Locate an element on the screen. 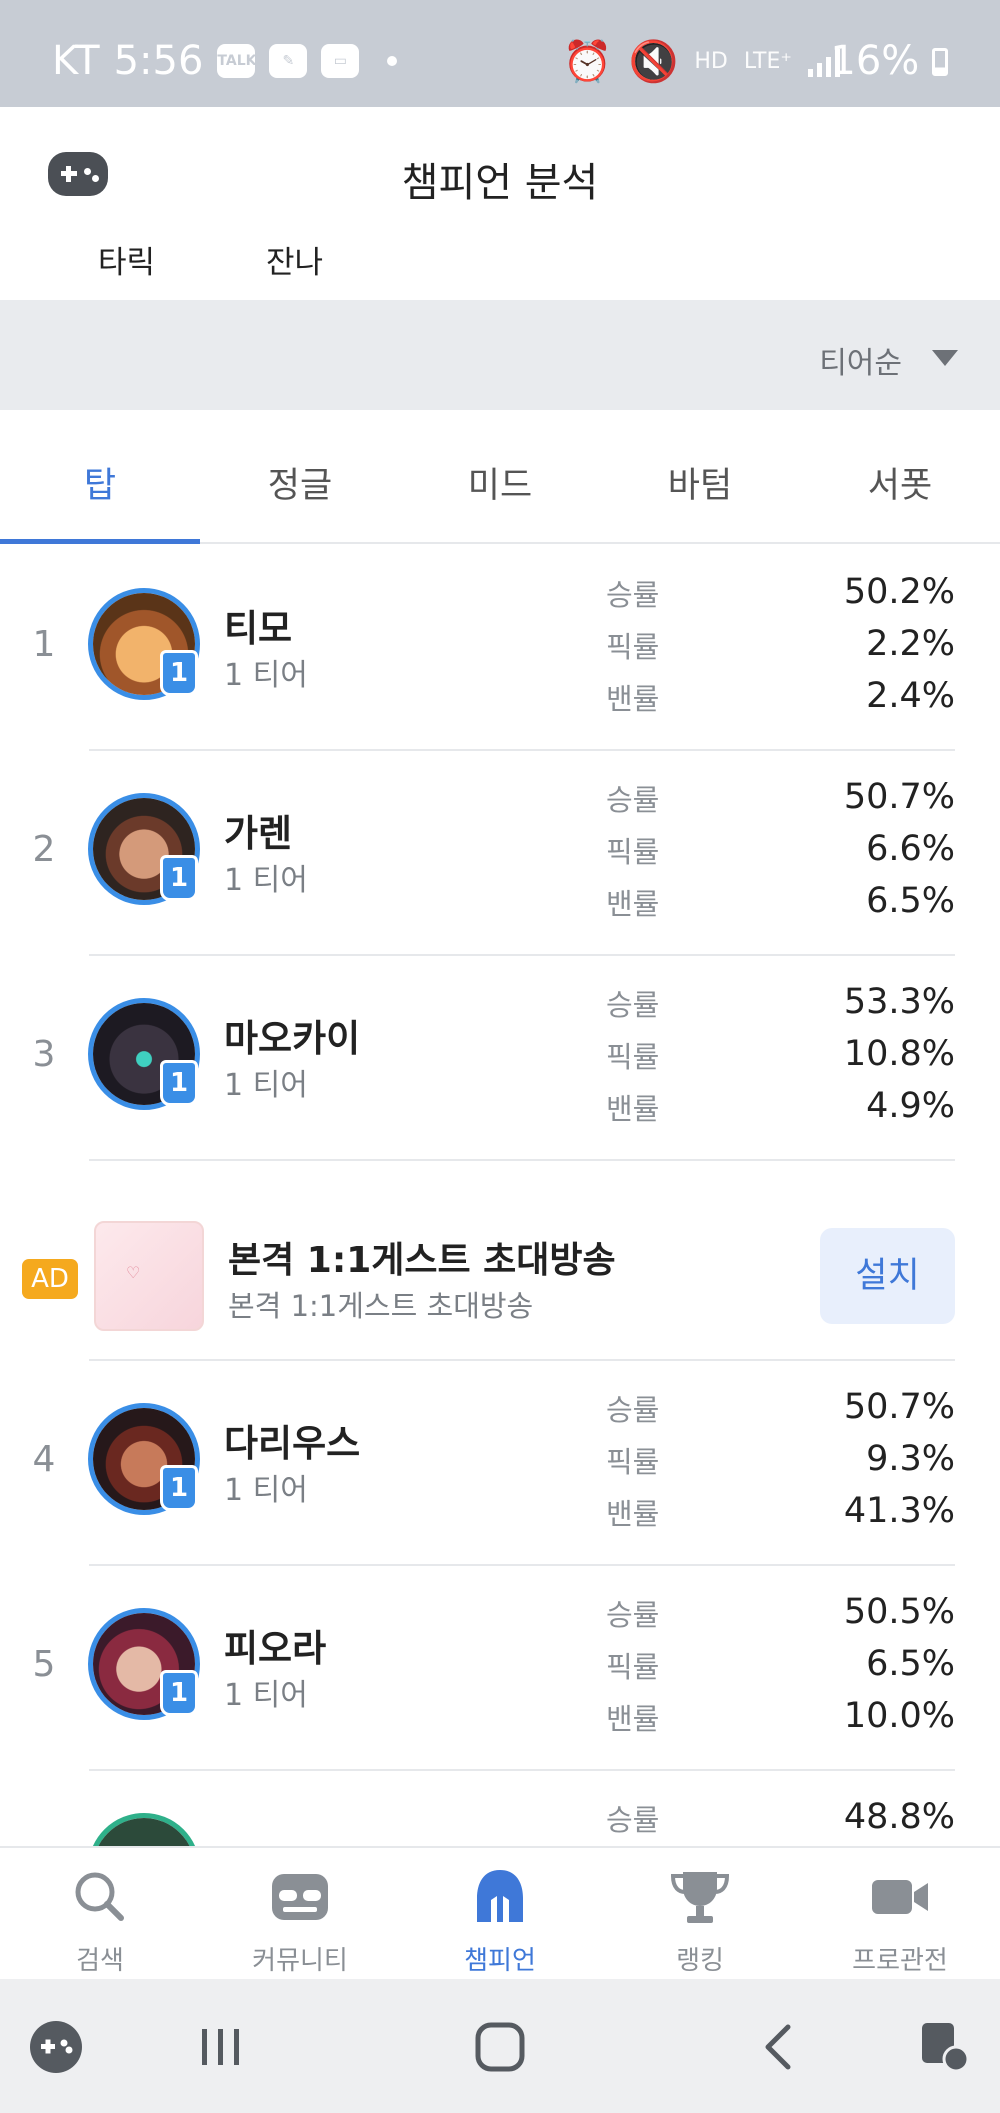 The image size is (1000, 2113). home-icon is located at coordinates (500, 2047).